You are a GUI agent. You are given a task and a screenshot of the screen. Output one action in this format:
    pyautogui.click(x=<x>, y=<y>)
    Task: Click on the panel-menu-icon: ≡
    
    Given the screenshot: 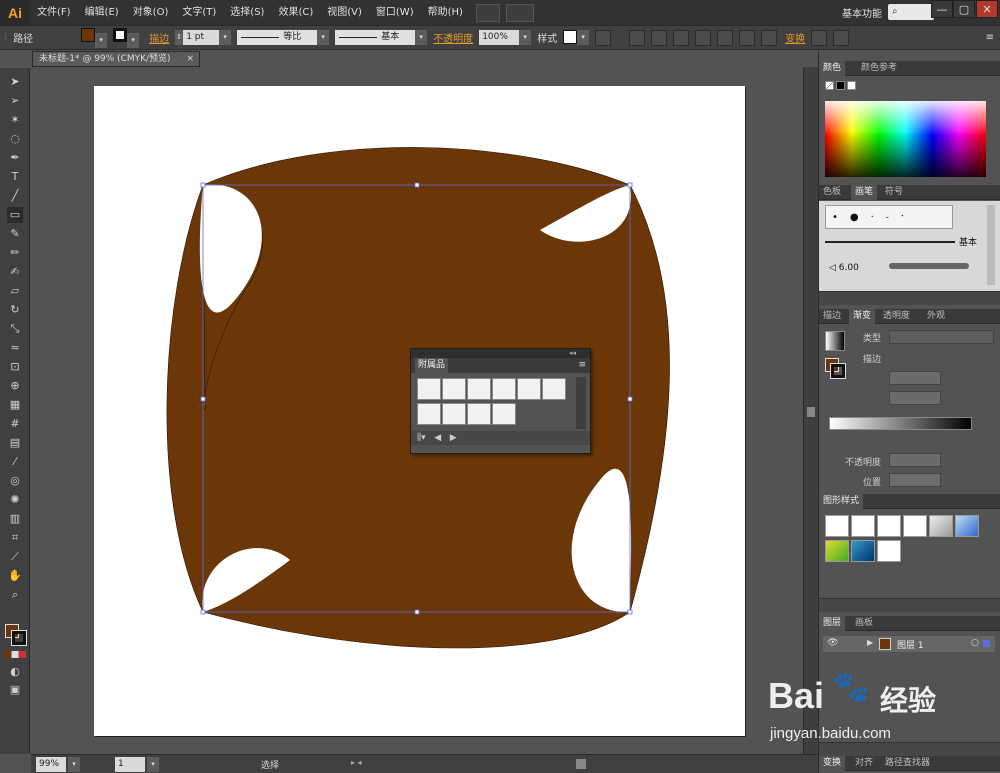 What is the action you would take?
    pyautogui.click(x=582, y=365)
    